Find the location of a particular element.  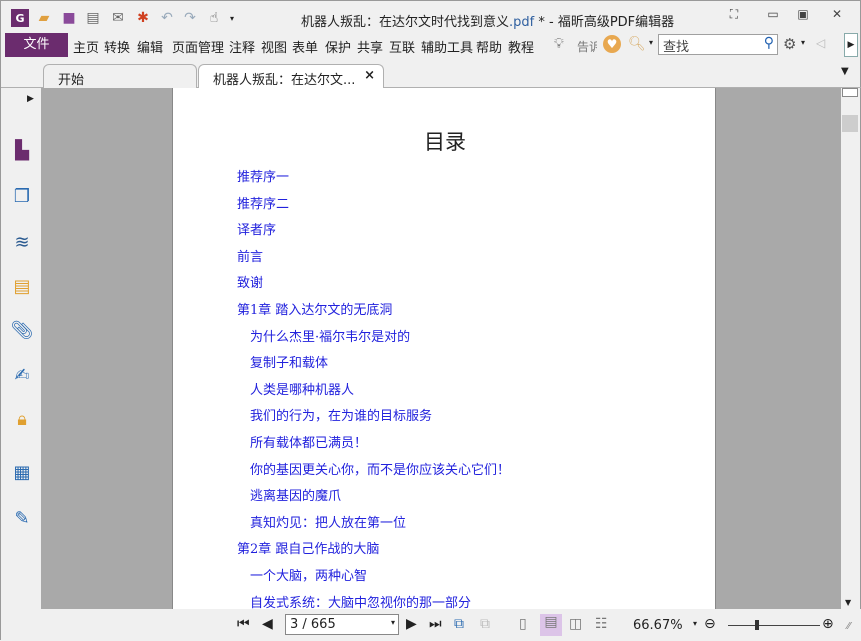

previous-view-icon: ⧉ is located at coordinates (459, 624).